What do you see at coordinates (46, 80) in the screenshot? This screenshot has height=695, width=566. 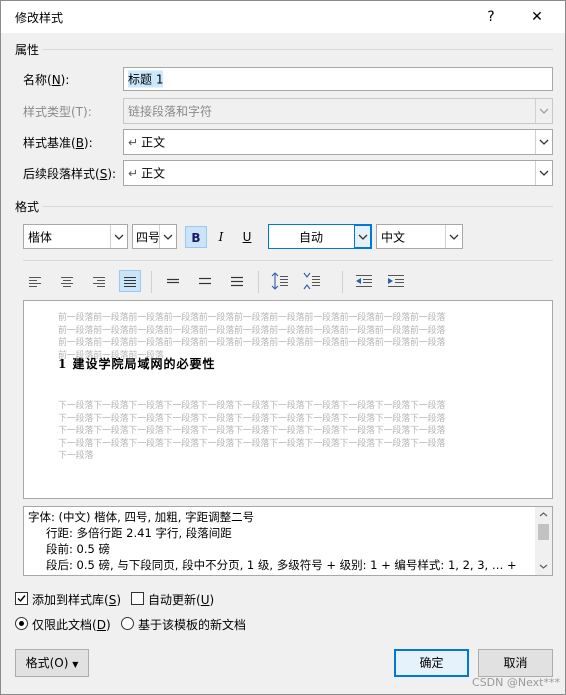 I see `name-label: 名称(N):` at bounding box center [46, 80].